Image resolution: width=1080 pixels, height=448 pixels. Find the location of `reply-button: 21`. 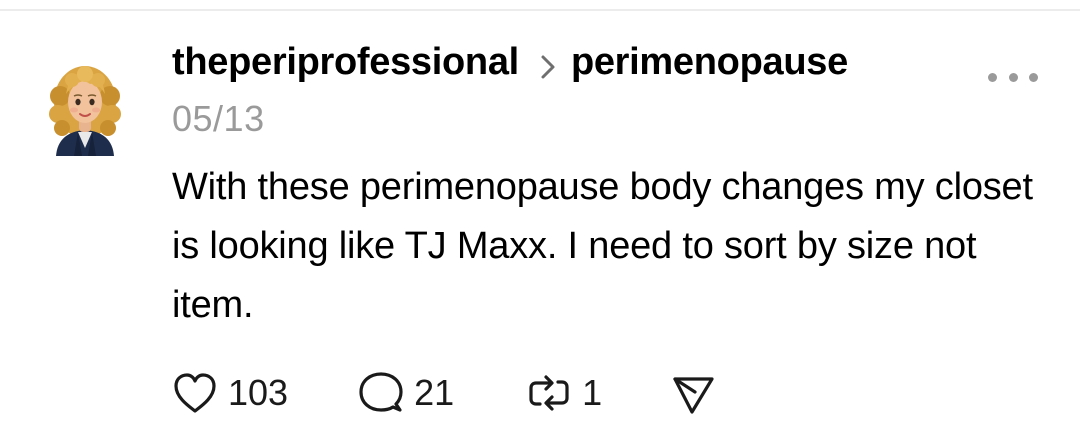

reply-button: 21 is located at coordinates (405, 393).